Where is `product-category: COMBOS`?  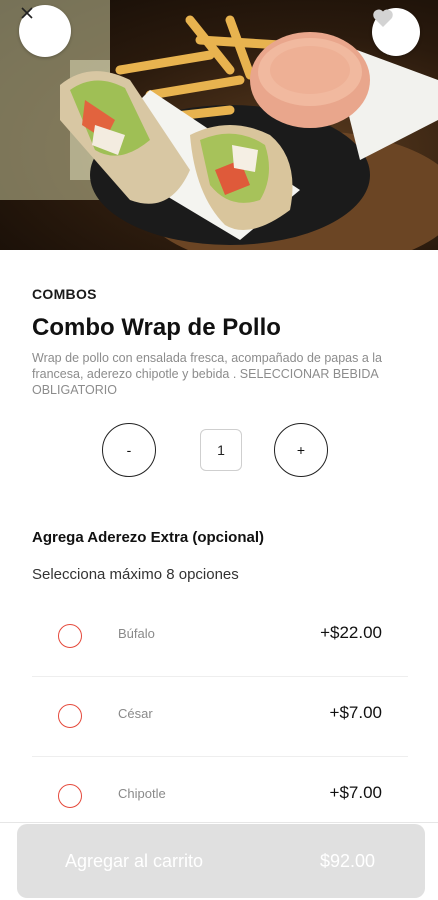
product-category: COMBOS is located at coordinates (64, 294).